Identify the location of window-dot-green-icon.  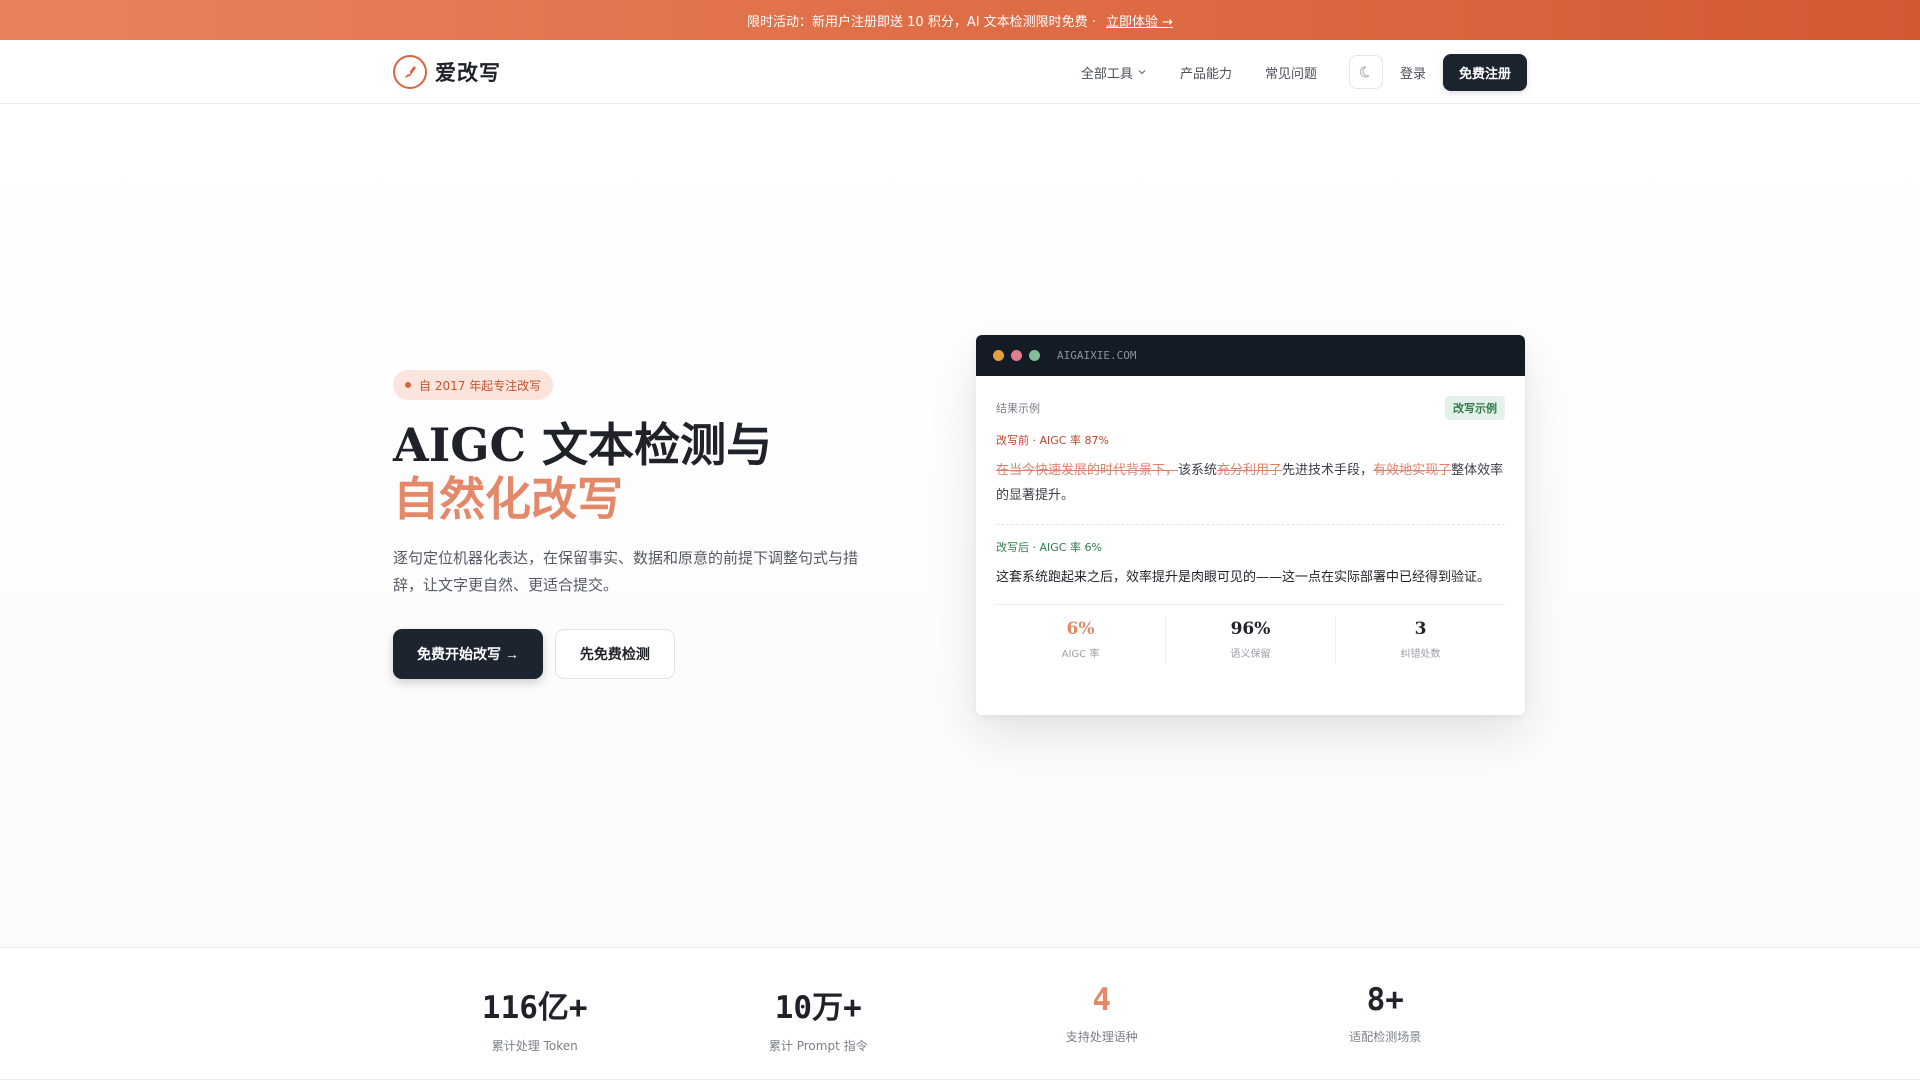
(1034, 355).